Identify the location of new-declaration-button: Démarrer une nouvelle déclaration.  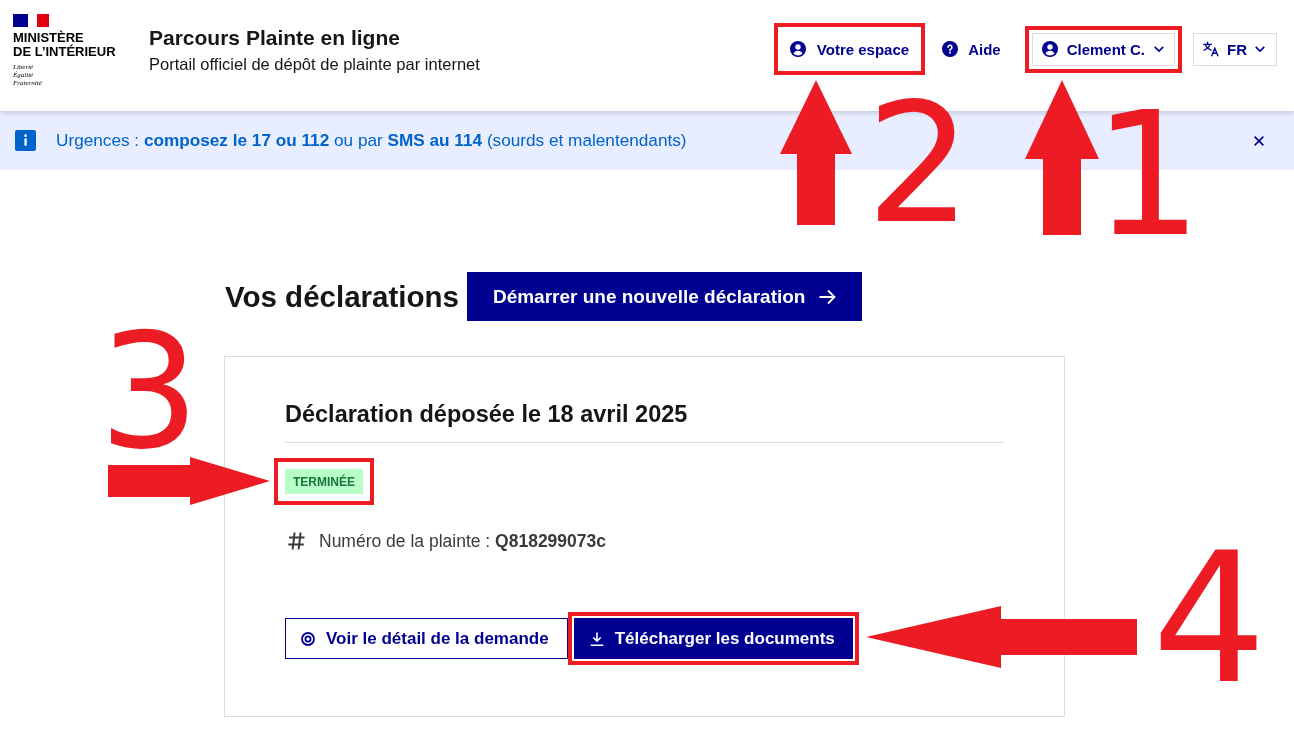
(664, 296).